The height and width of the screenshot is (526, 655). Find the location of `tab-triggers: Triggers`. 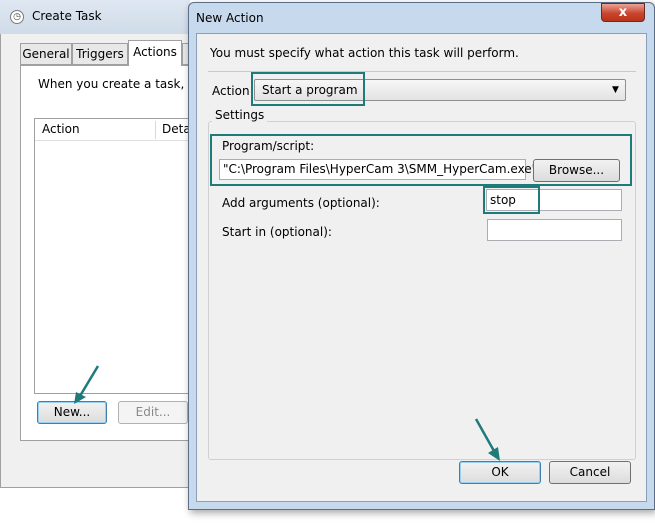

tab-triggers: Triggers is located at coordinates (100, 54).